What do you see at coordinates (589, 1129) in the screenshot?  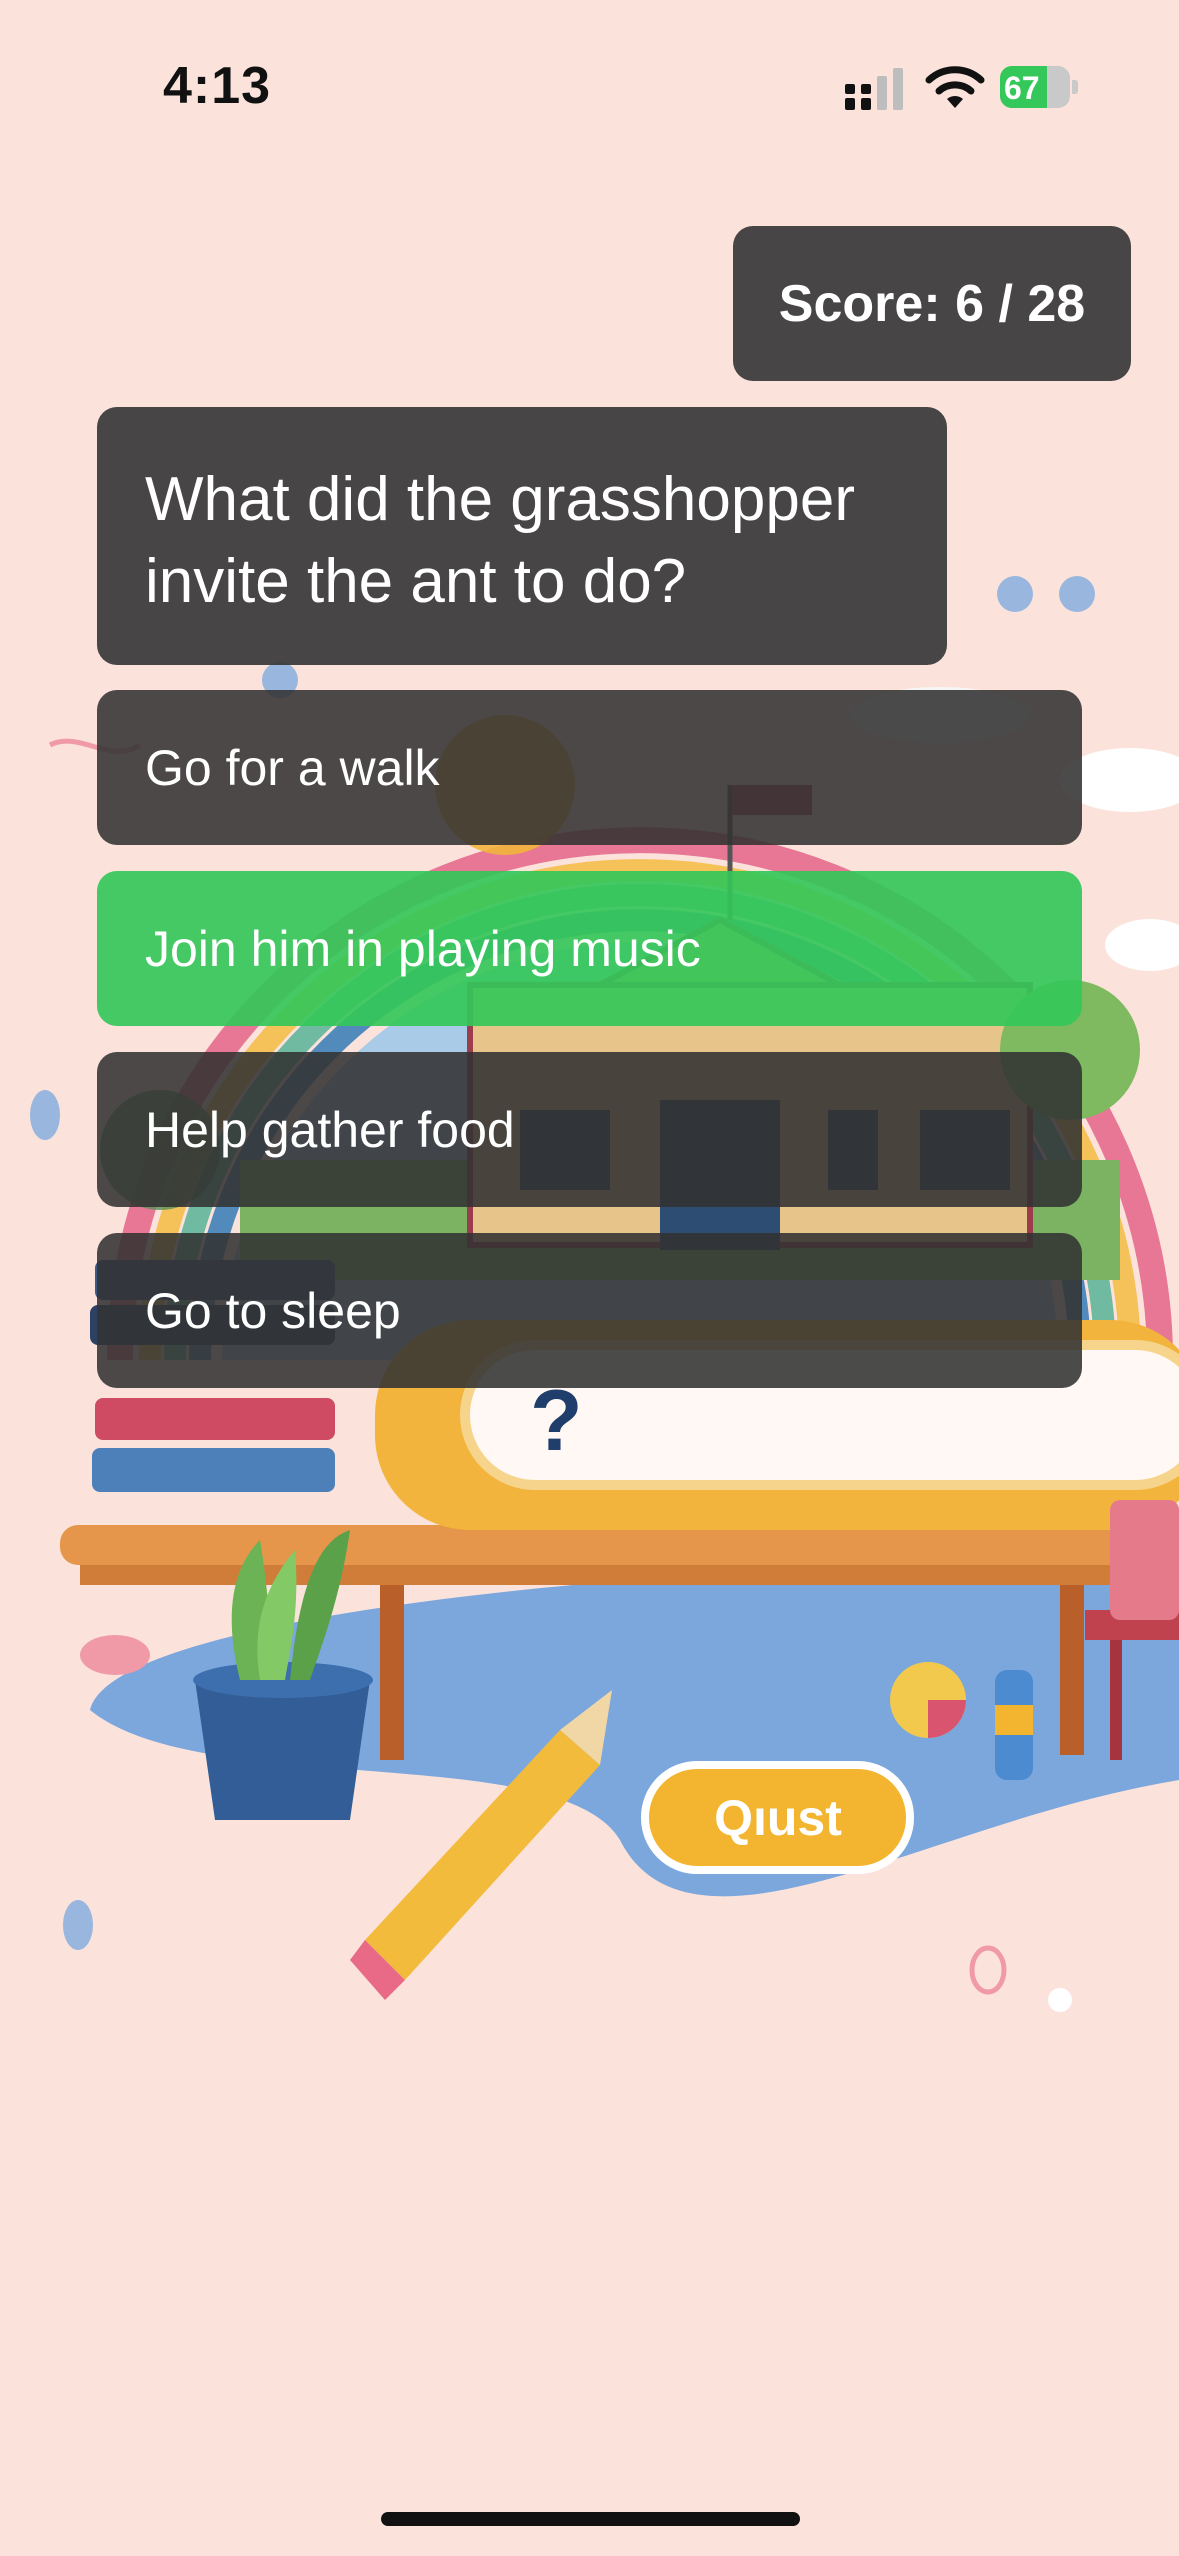 I see `answer-option-3: Help gather food` at bounding box center [589, 1129].